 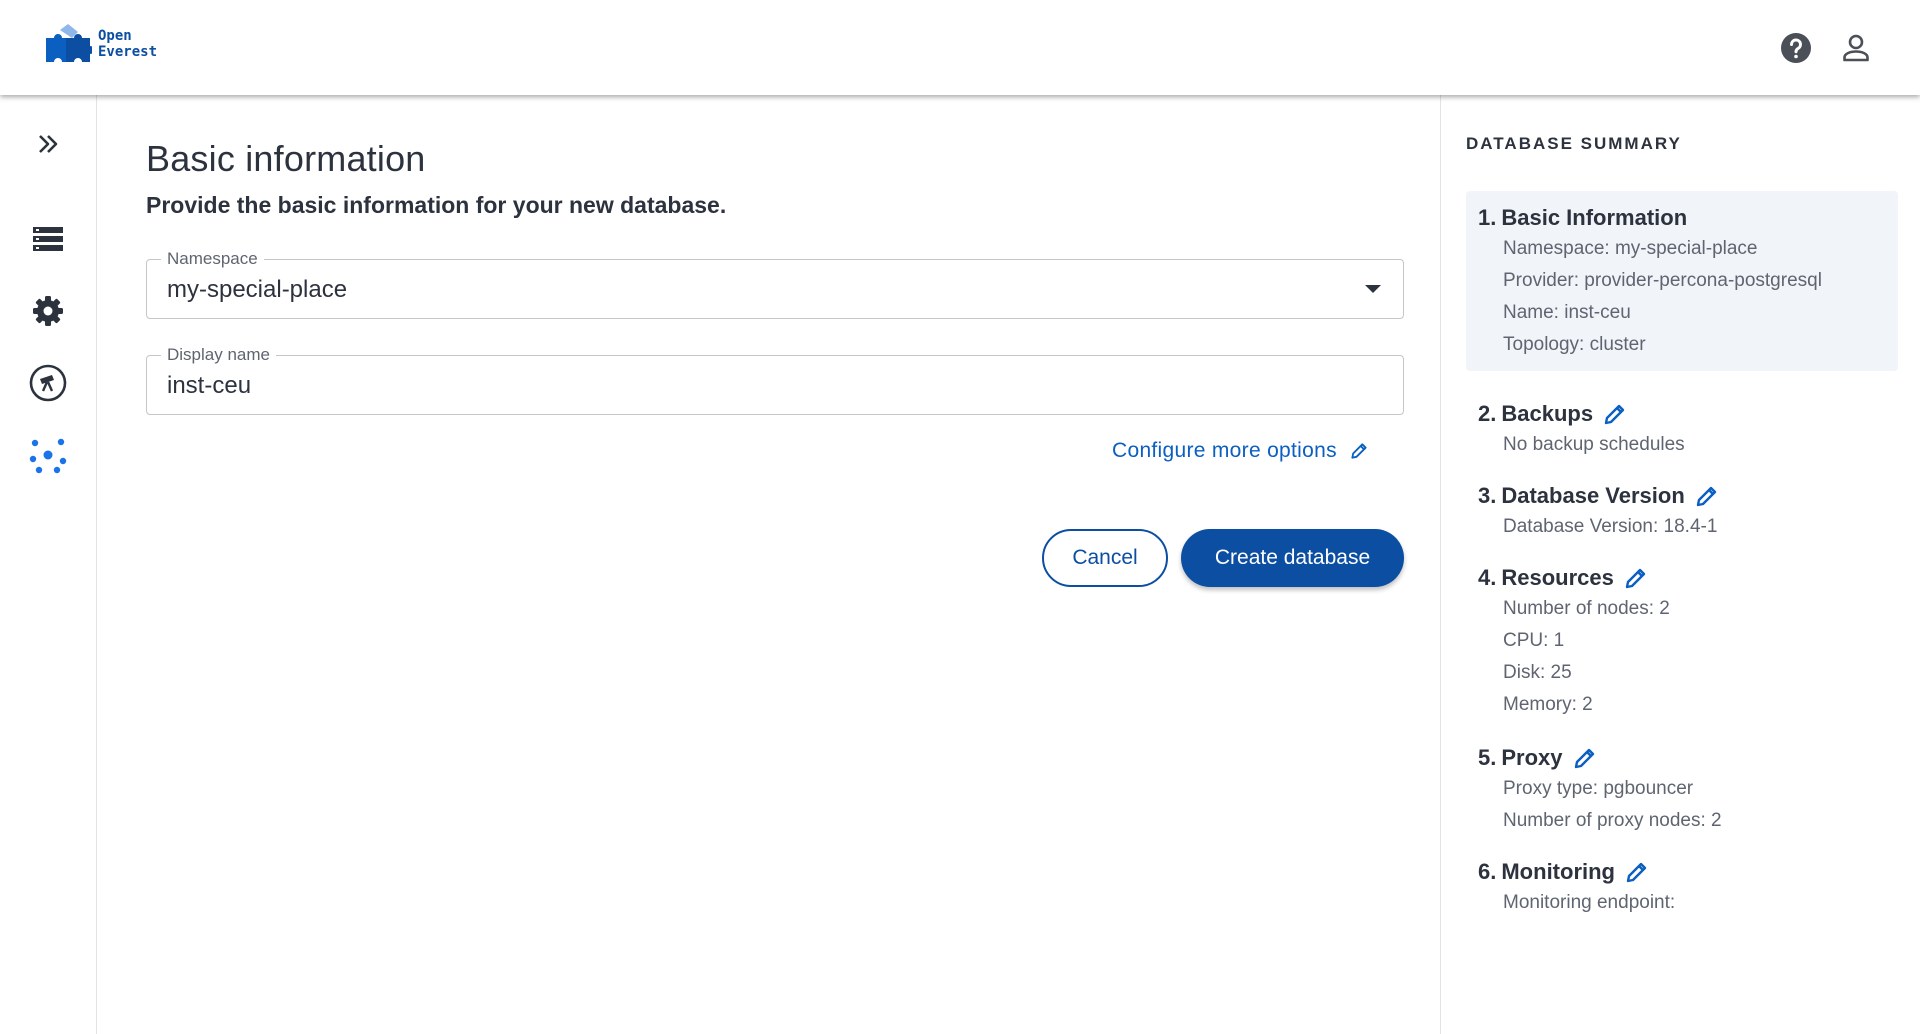 What do you see at coordinates (209, 385) in the screenshot?
I see `display-name-value: inst-ceu` at bounding box center [209, 385].